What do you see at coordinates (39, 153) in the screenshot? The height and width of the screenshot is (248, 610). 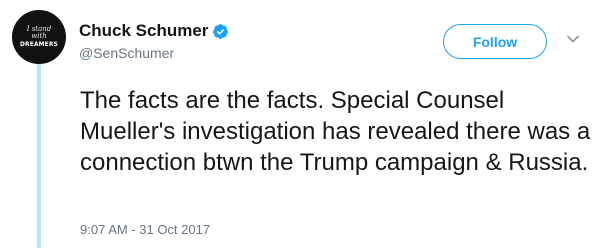 I see `thread-line` at bounding box center [39, 153].